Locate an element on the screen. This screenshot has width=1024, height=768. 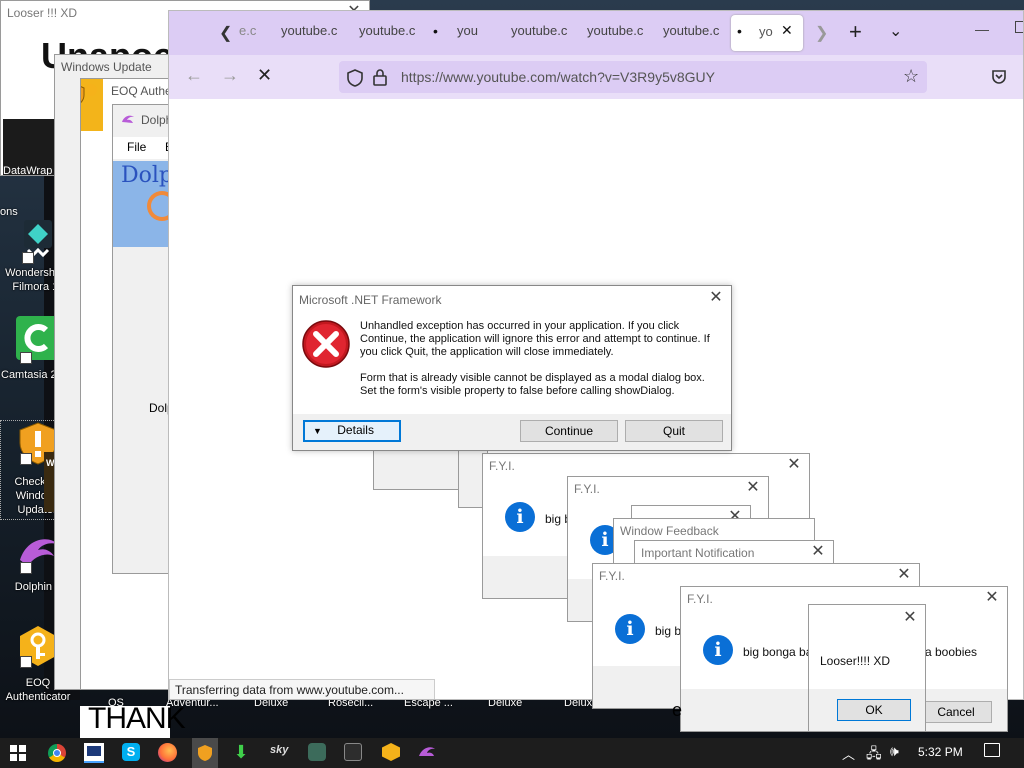
shield-icon is located at coordinates (83, 95).